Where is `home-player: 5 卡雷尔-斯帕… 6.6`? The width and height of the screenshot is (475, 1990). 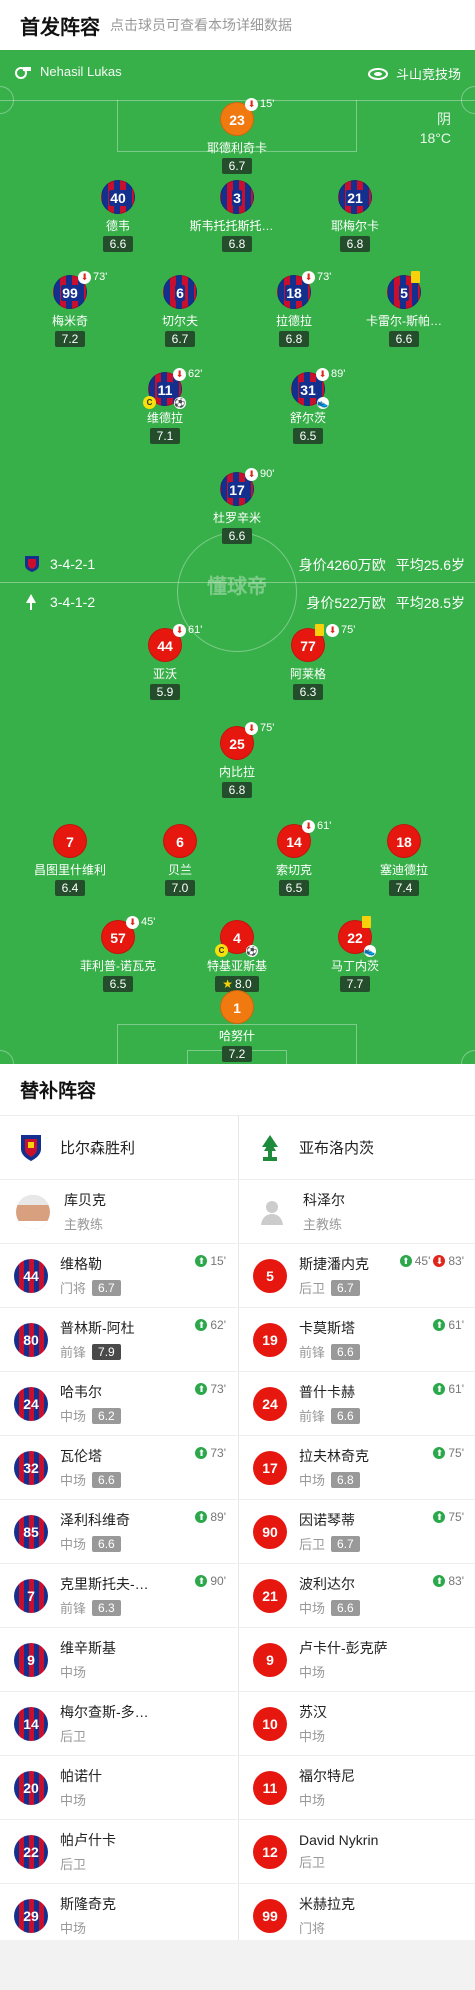
home-player: 5 卡雷尔-斯帕… 6.6 is located at coordinates (404, 309).